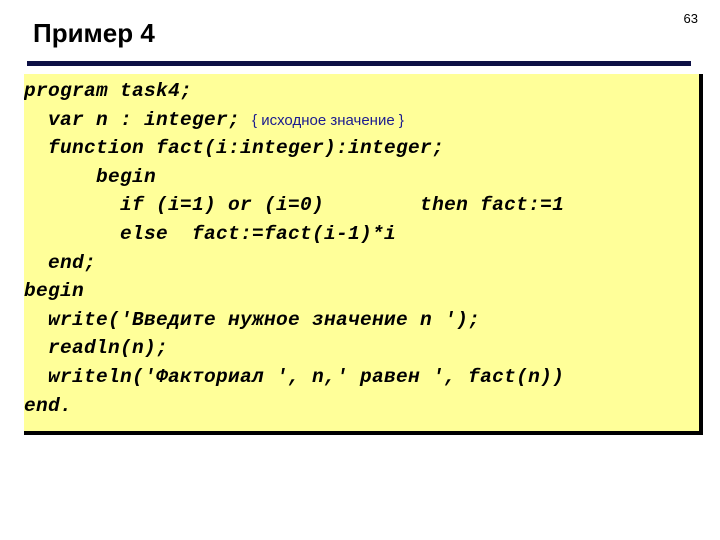 The height and width of the screenshot is (540, 720). I want to click on code-line: write('Введите нужное значение n ');, so click(294, 320).